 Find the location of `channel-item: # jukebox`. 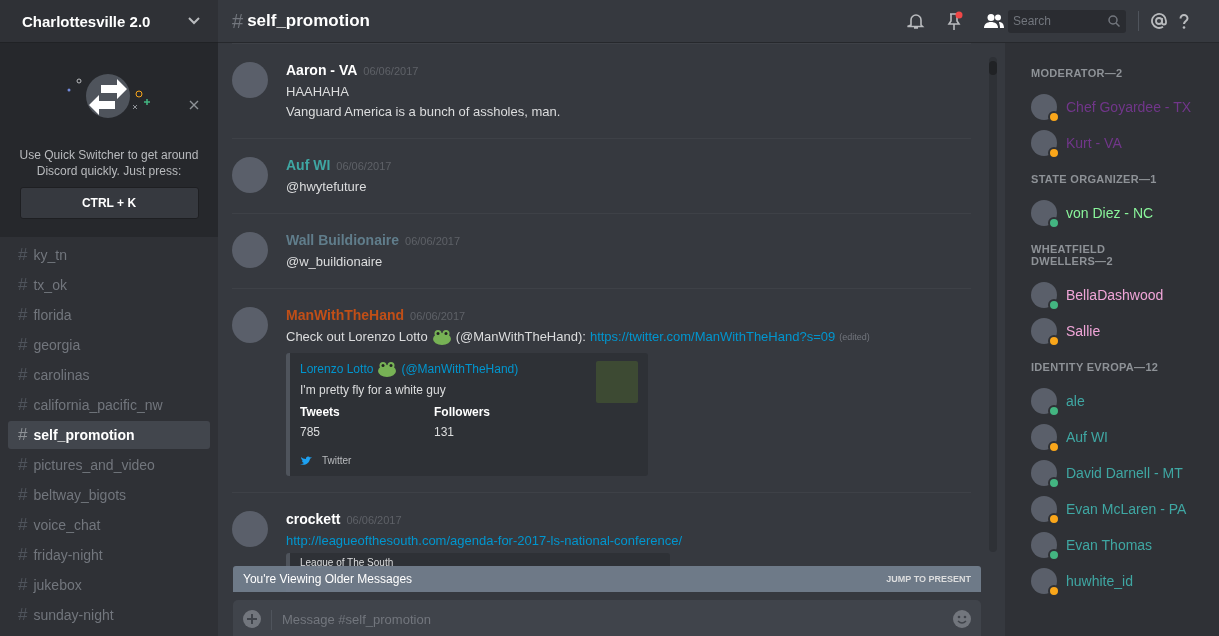

channel-item: # jukebox is located at coordinates (109, 585).